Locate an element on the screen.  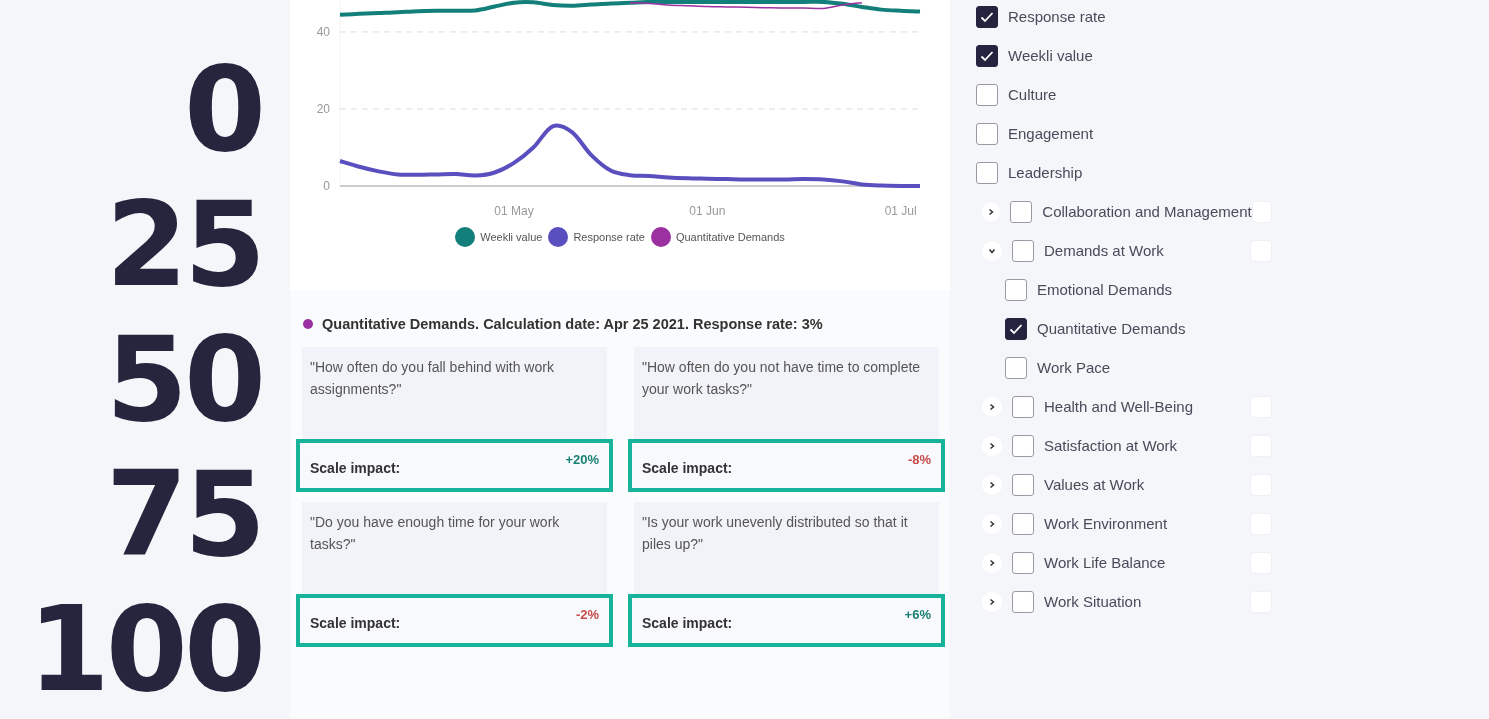
filter-label: Work Pace is located at coordinates (1074, 367).